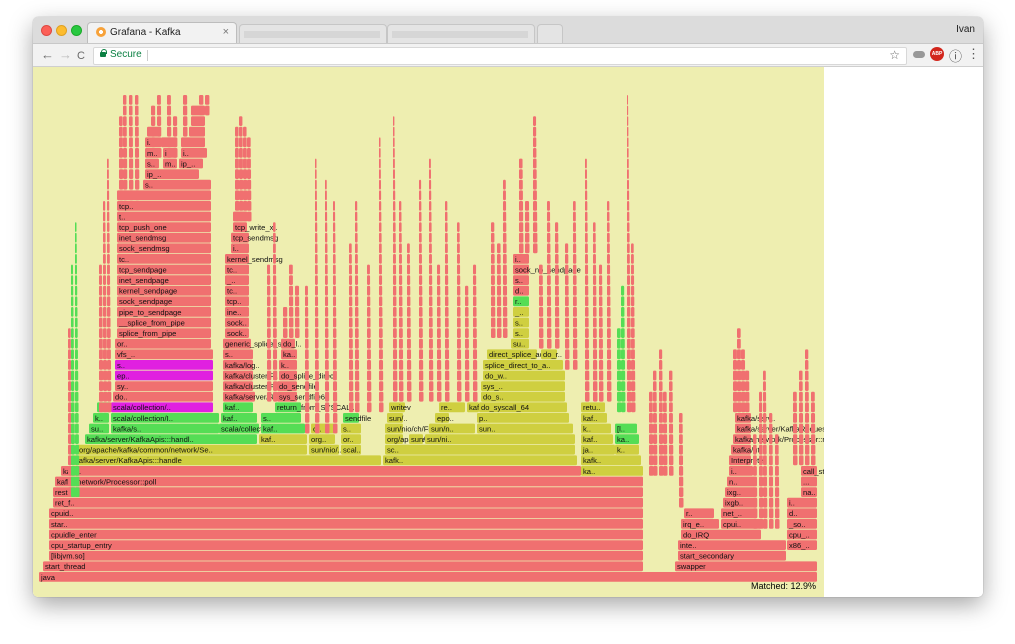 The width and height of the screenshot is (1015, 644). Describe the element at coordinates (226, 32) in the screenshot. I see `tab-close-icon: ×` at that location.